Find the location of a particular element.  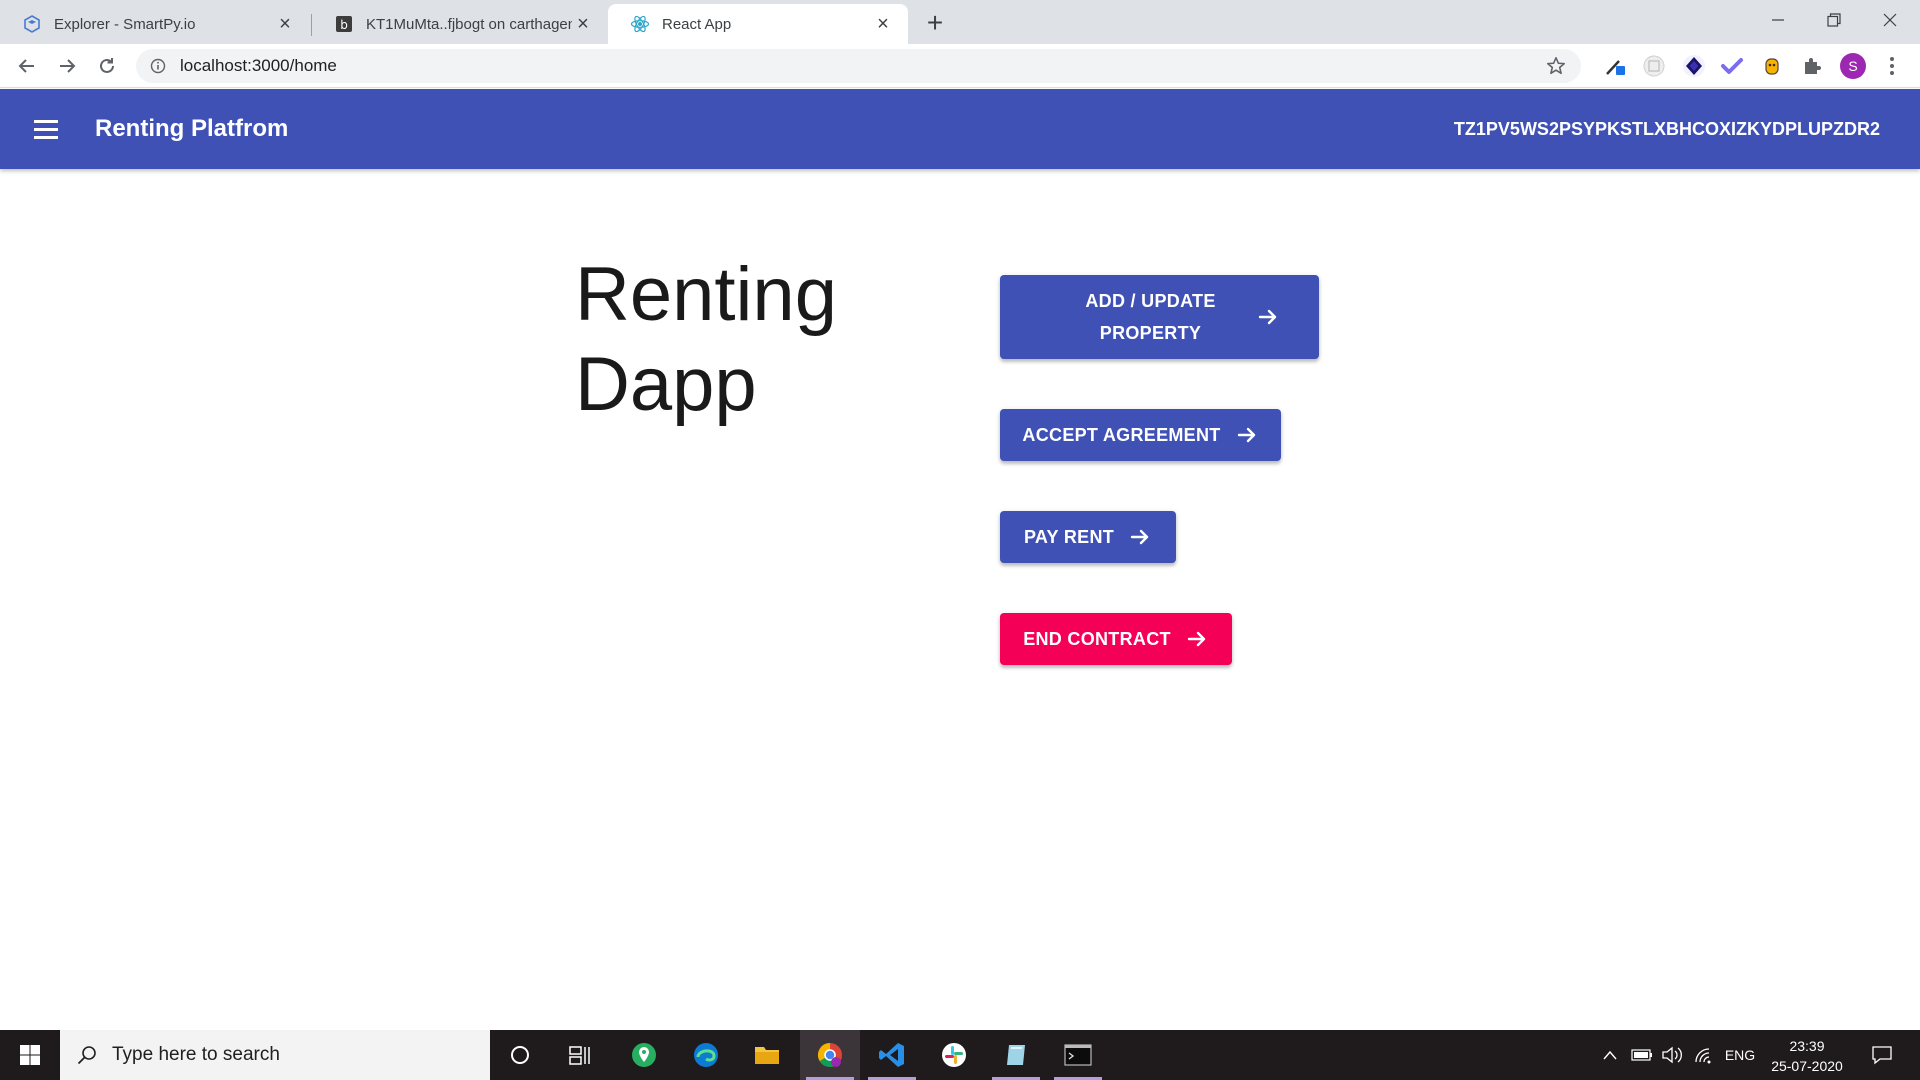

start-button is located at coordinates (30, 1055).